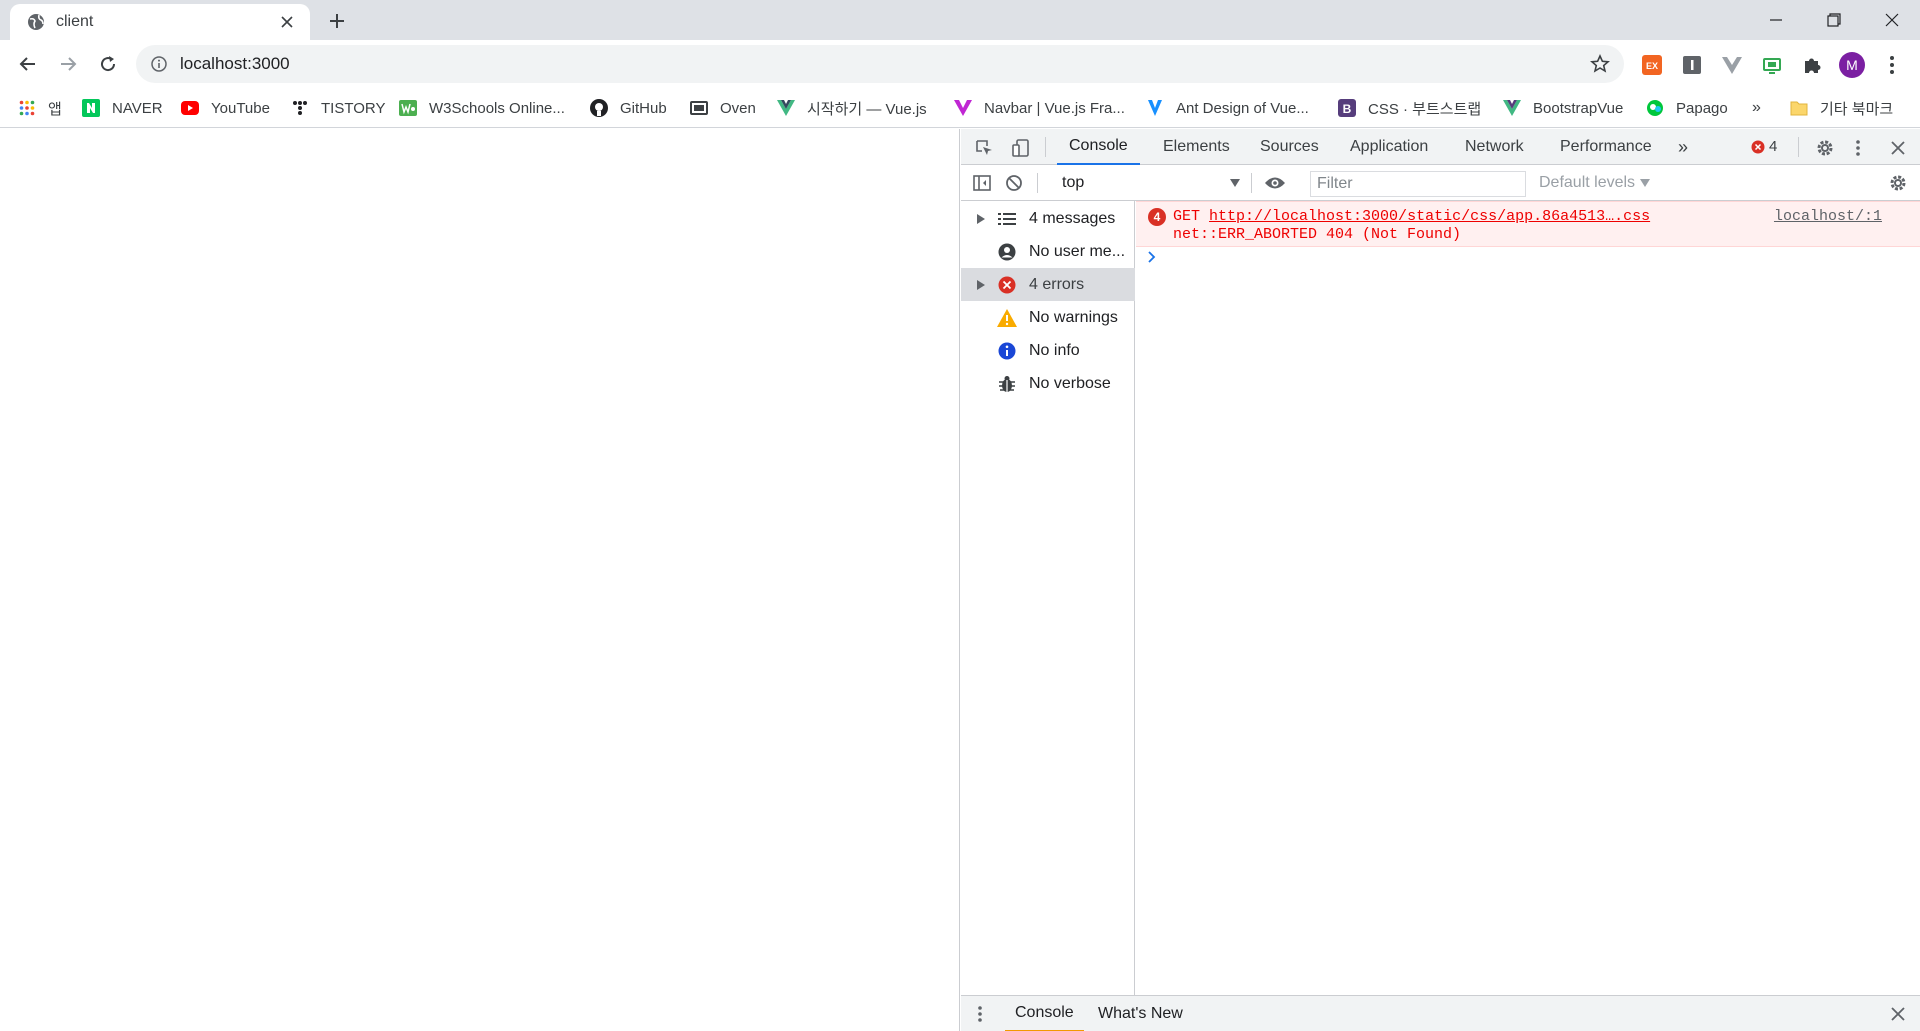 The width and height of the screenshot is (1920, 1031). What do you see at coordinates (1151, 183) in the screenshot?
I see `context-selector: top` at bounding box center [1151, 183].